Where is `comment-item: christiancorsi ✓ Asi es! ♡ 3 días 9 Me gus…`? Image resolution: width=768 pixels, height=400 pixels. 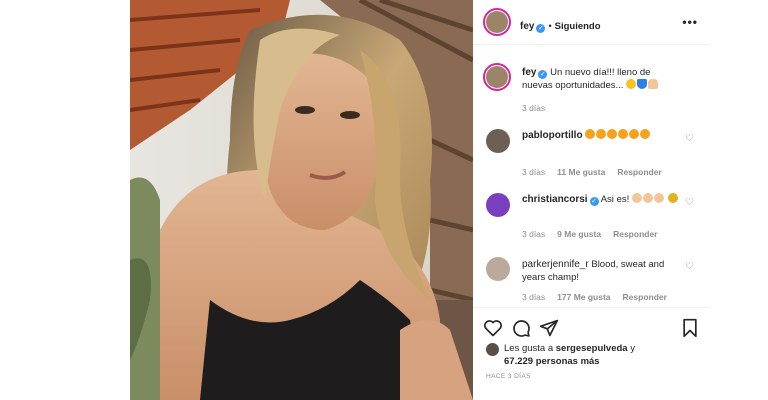
comment-item: christiancorsi ✓ Asi es! ♡ 3 días 9 Me gus… is located at coordinates (591, 221).